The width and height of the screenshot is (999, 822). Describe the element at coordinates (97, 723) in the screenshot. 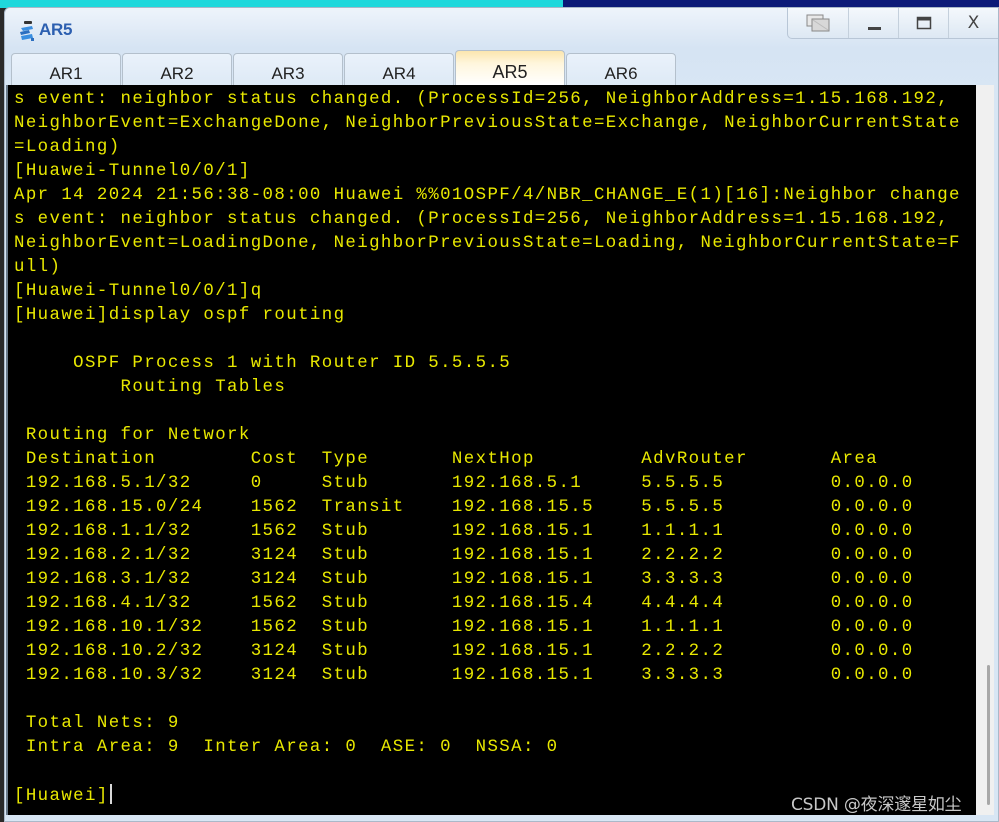

I see `routing-summary-line: Total Nets: 9` at that location.